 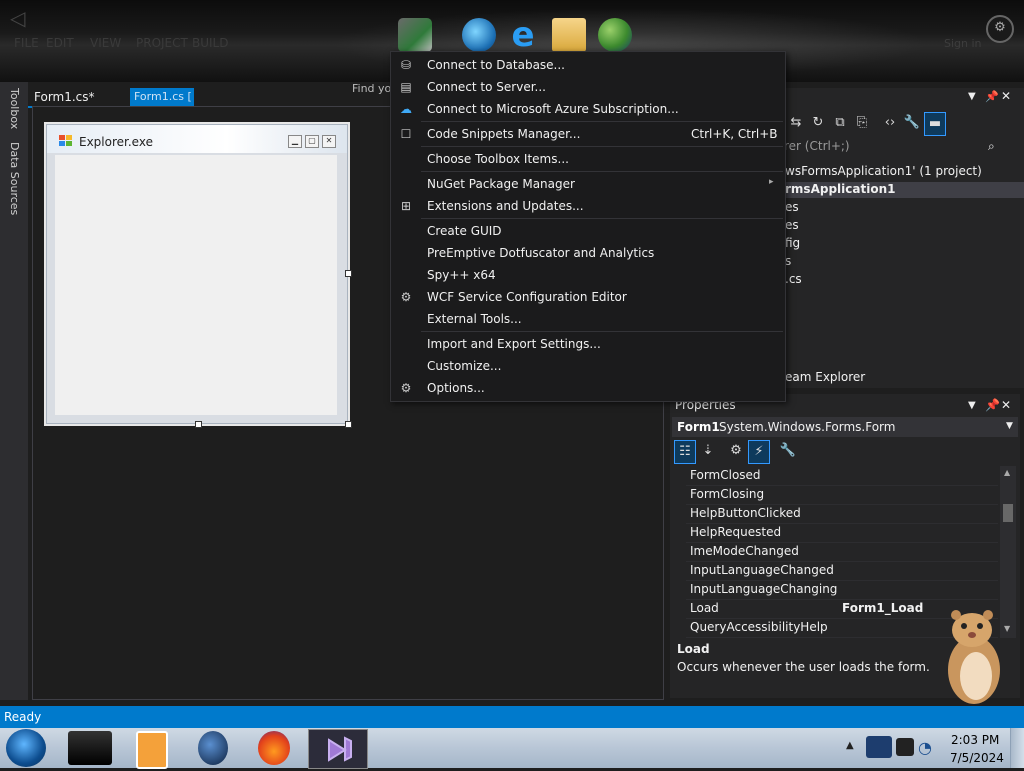 What do you see at coordinates (152, 750) in the screenshot?
I see `media-player-icon` at bounding box center [152, 750].